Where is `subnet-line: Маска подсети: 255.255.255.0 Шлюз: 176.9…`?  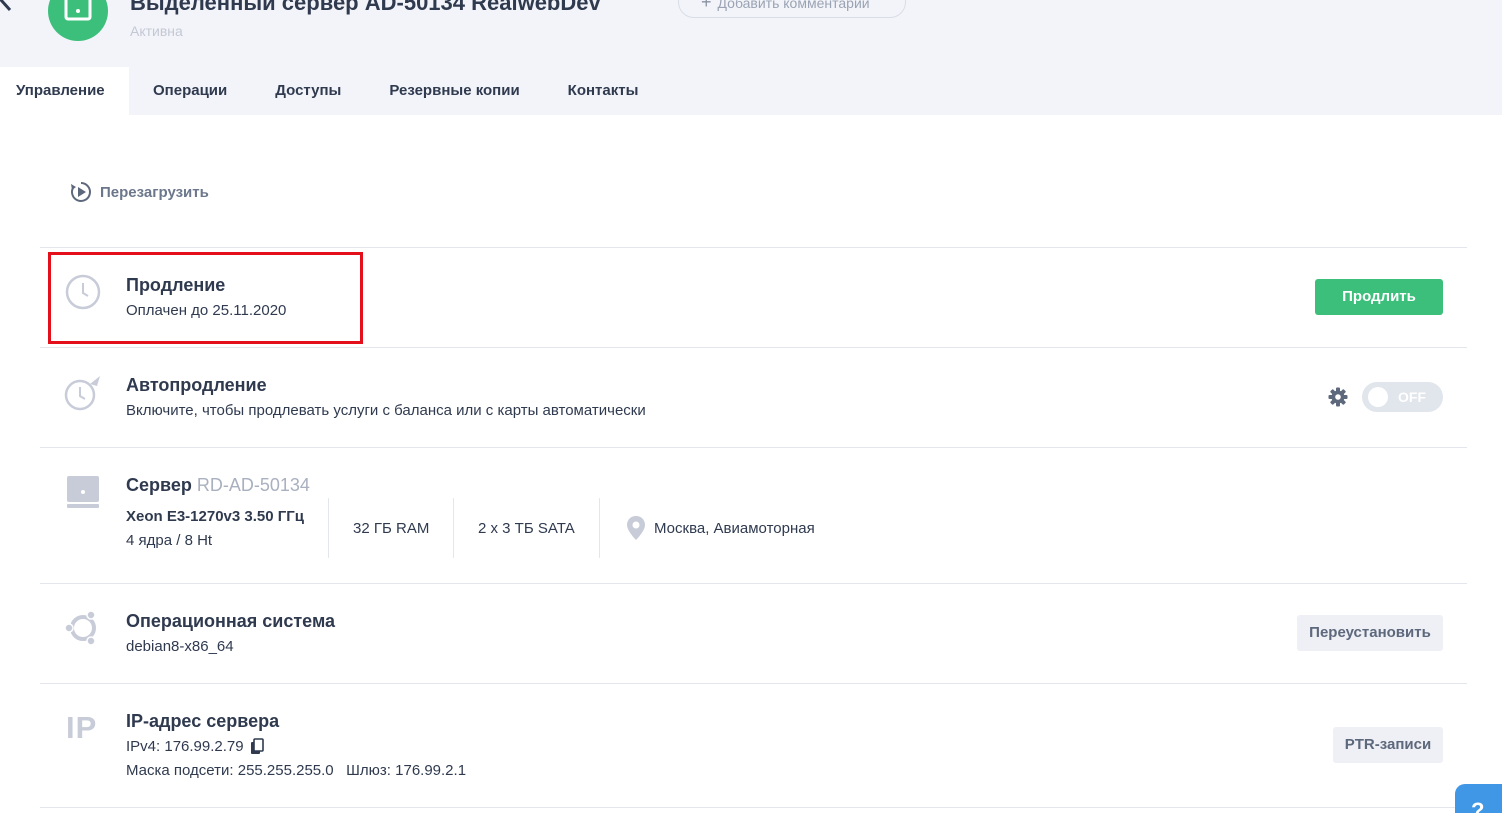 subnet-line: Маска подсети: 255.255.255.0 Шлюз: 176.9… is located at coordinates (296, 770).